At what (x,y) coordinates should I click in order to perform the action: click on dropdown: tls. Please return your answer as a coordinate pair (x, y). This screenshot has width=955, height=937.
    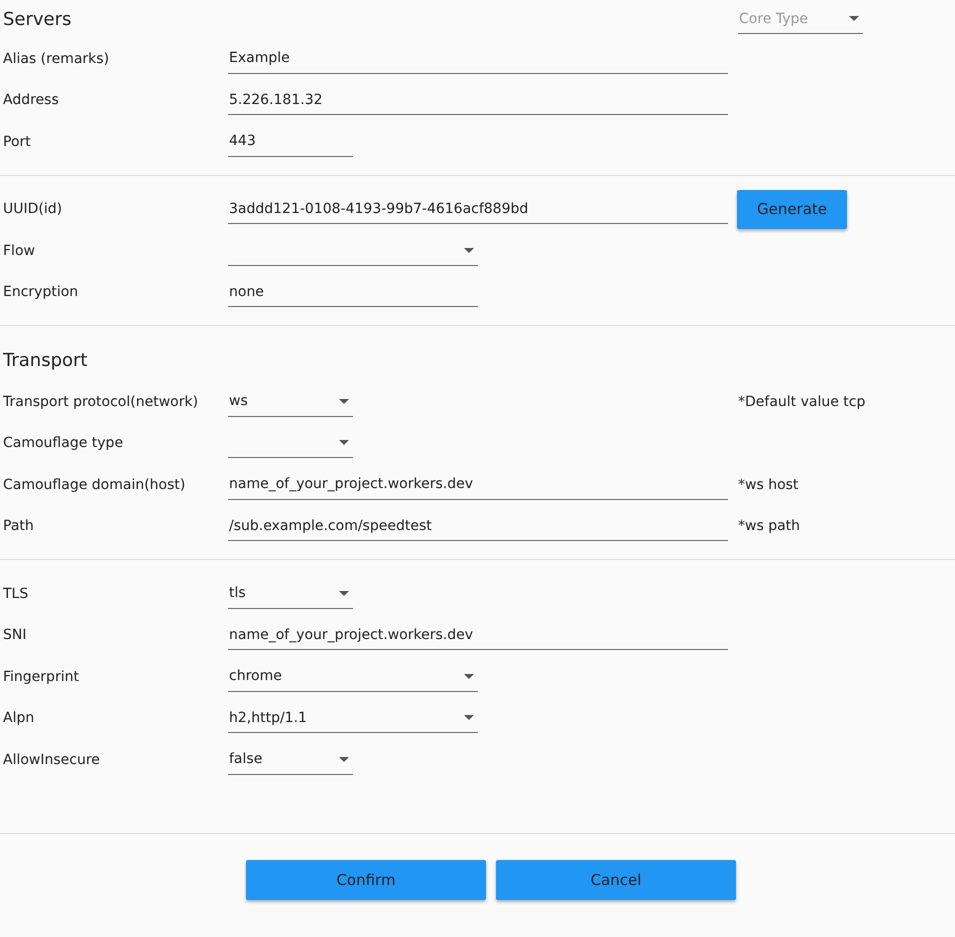
    Looking at the image, I should click on (290, 593).